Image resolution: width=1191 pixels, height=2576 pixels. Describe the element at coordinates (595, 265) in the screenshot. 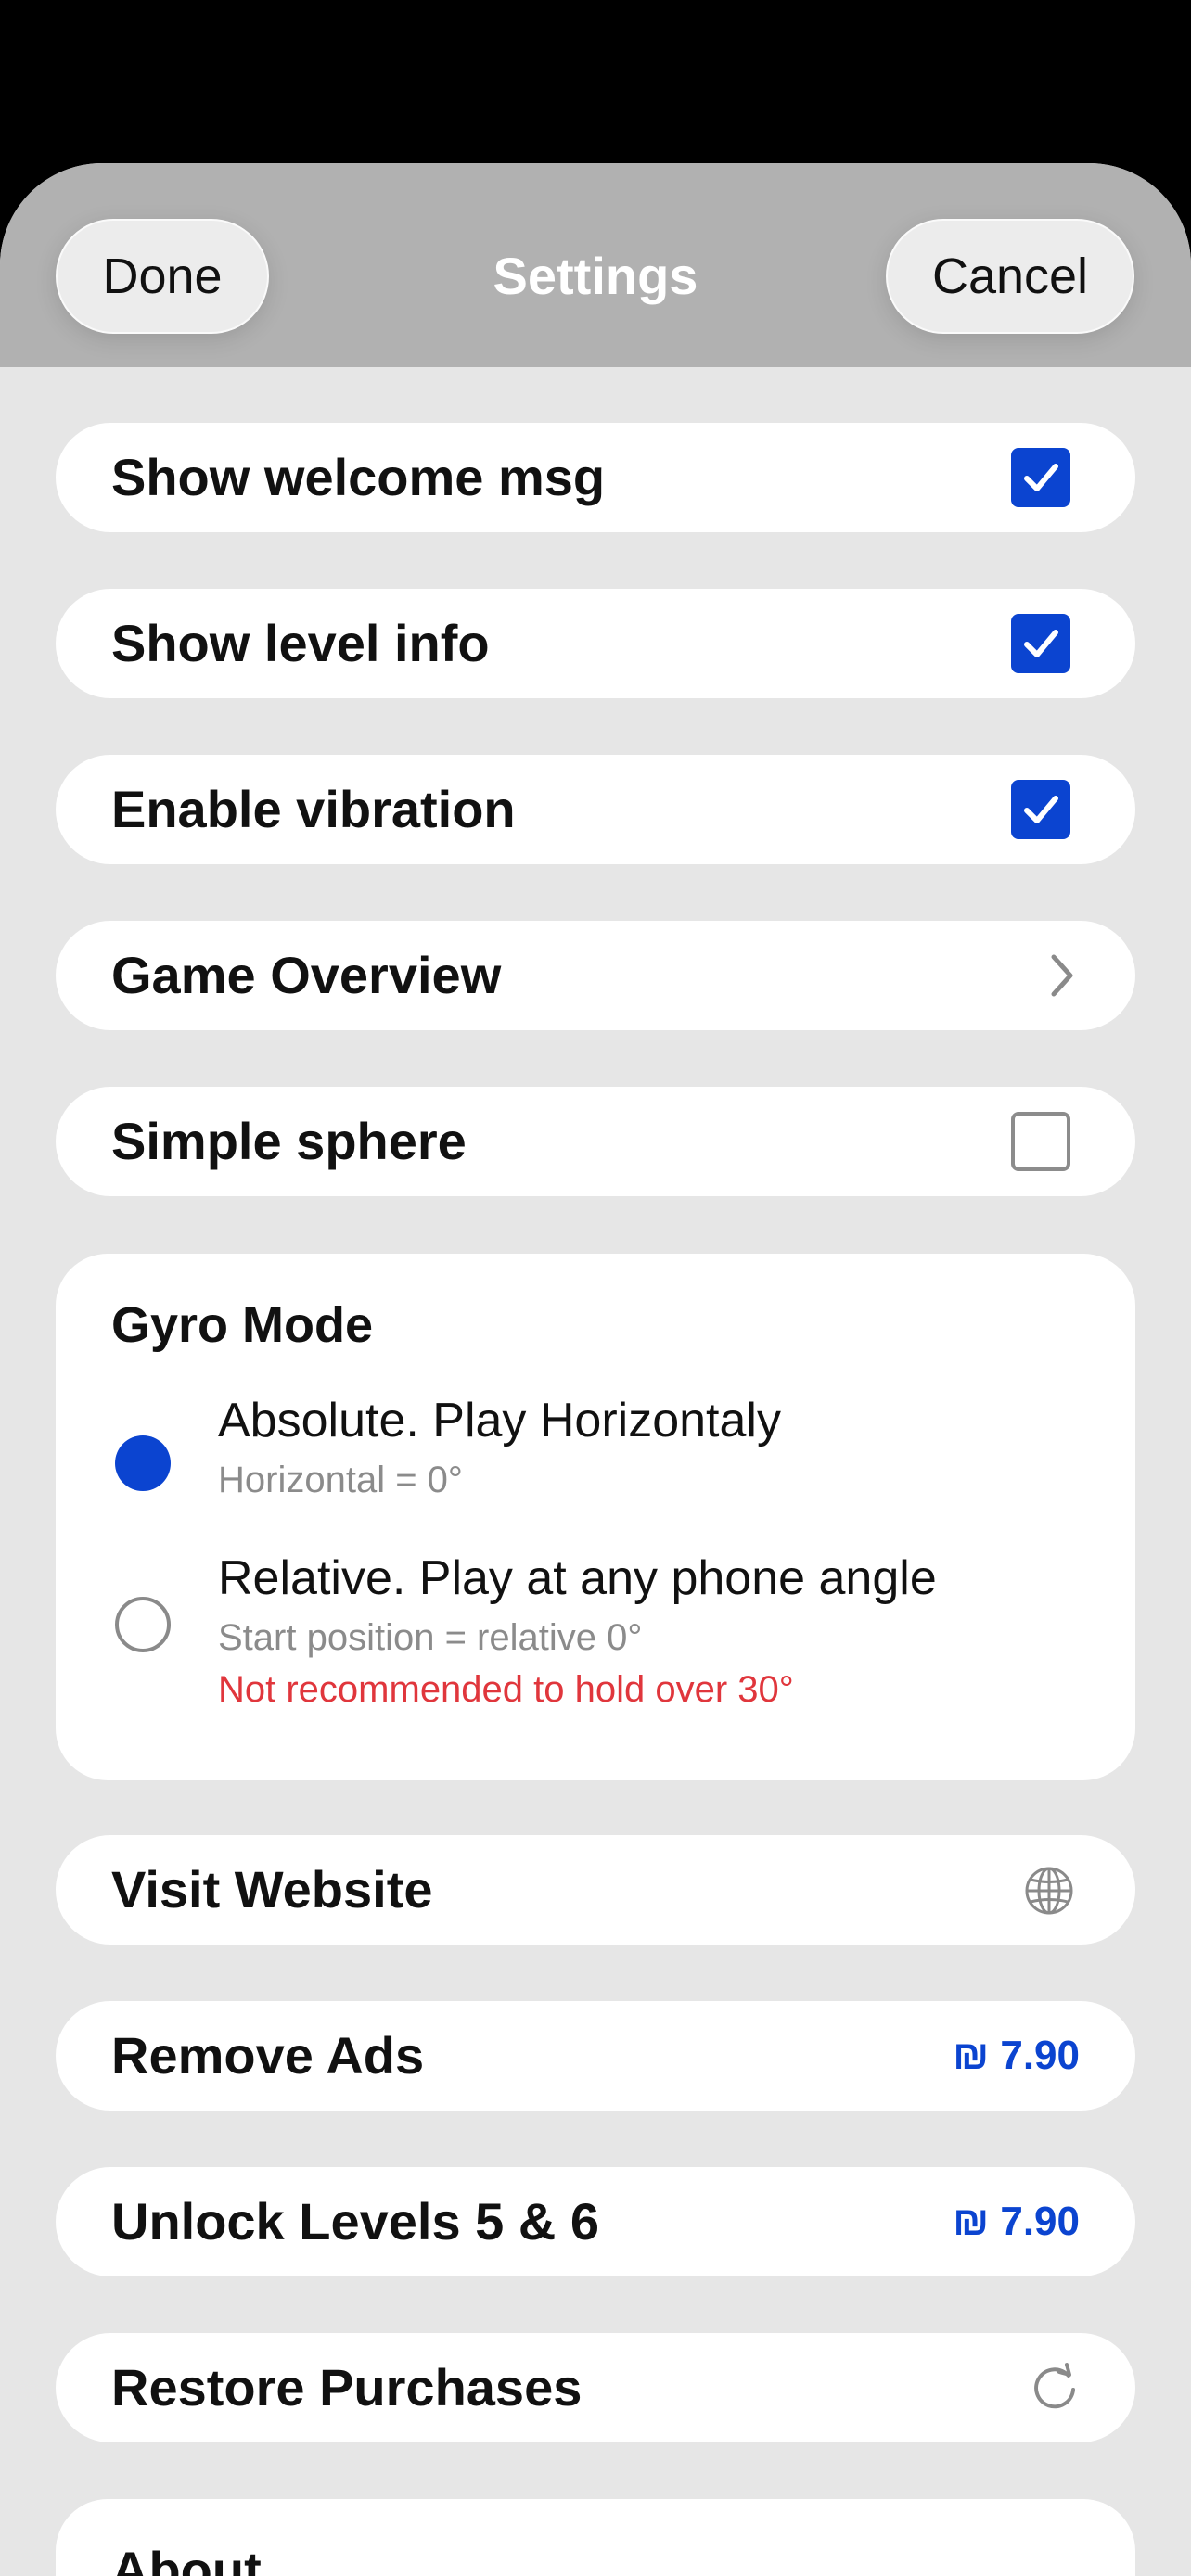

I see `navigation-bar: Done Settings Cancel` at that location.